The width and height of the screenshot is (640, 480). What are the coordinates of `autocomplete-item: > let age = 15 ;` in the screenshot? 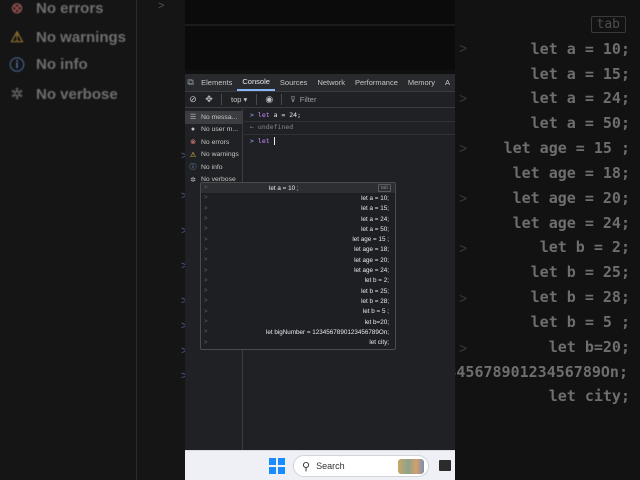 It's located at (298, 239).